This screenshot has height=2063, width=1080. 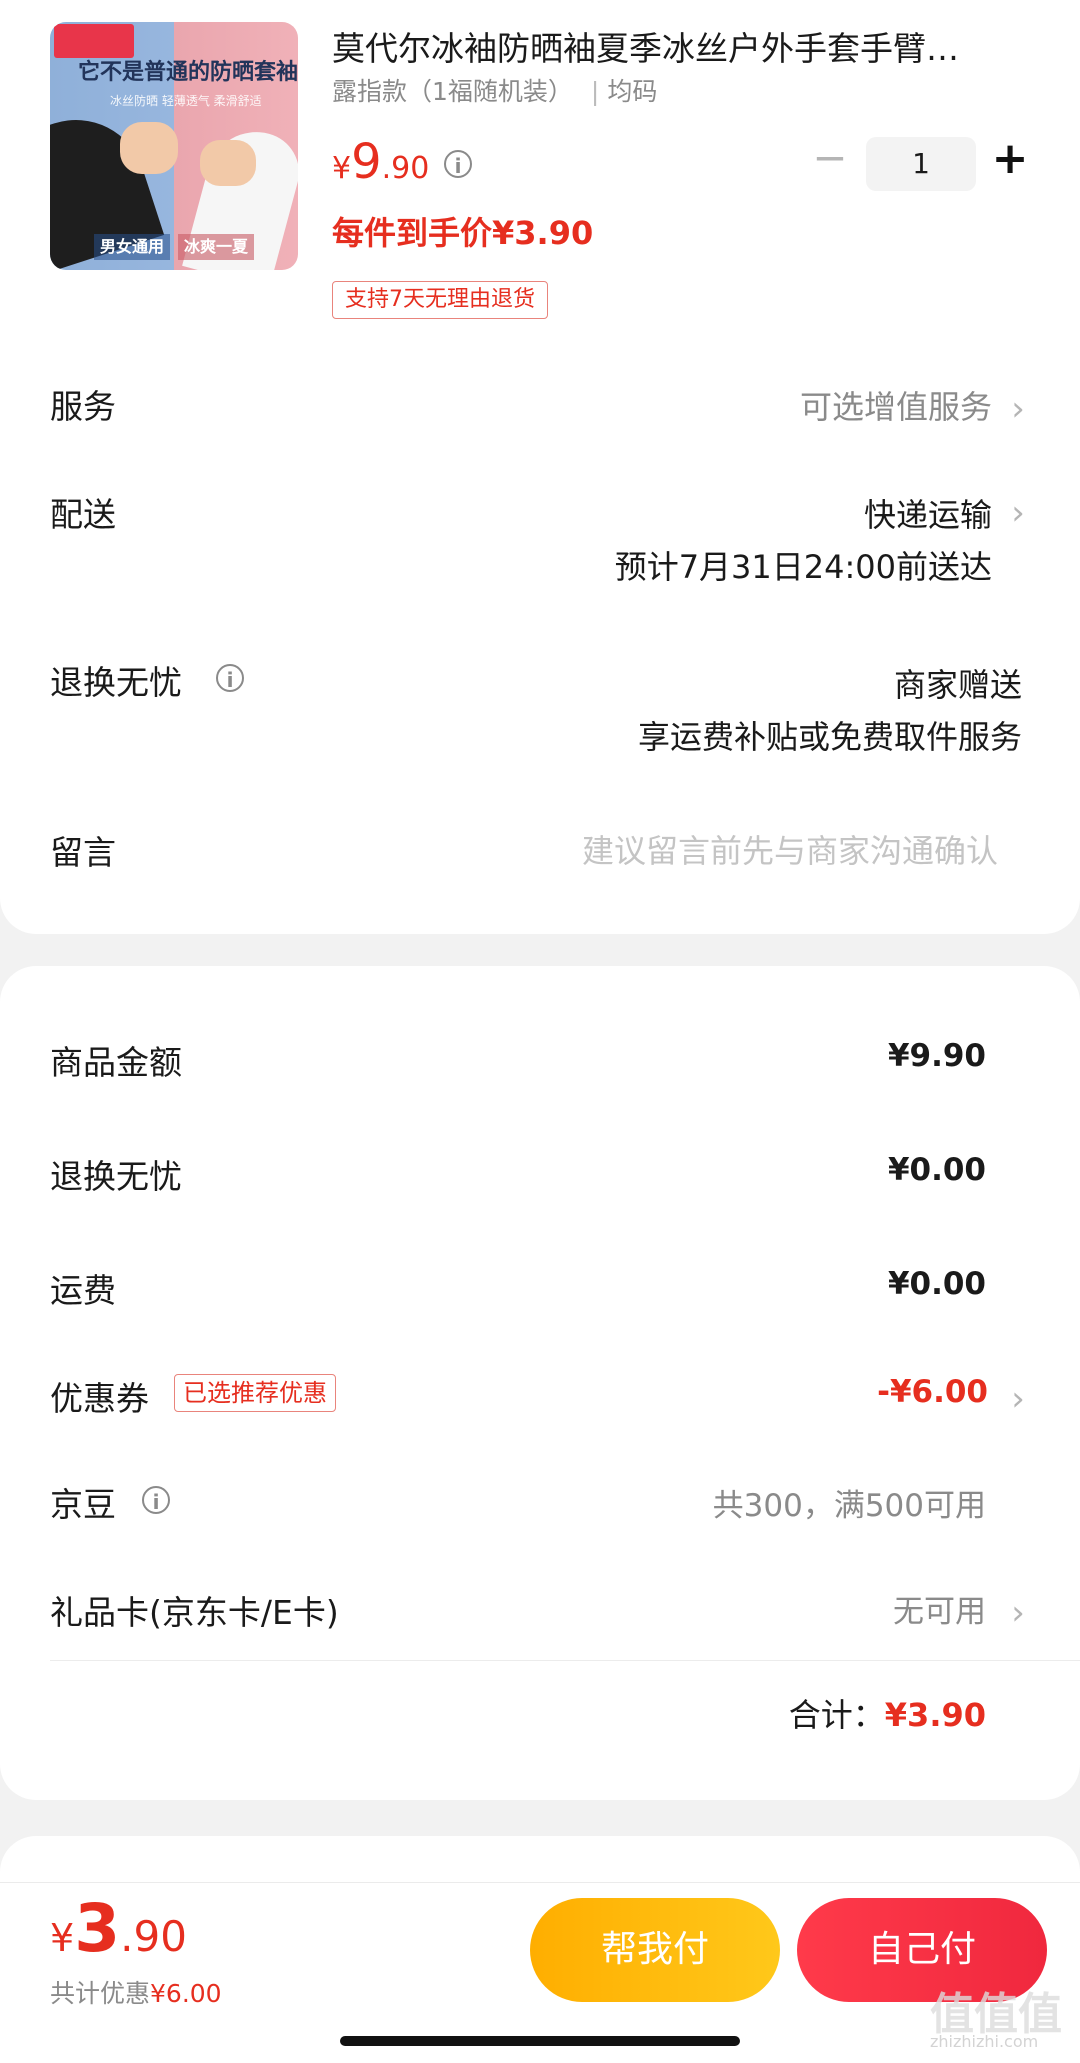 What do you see at coordinates (565, 1660) in the screenshot?
I see `divider` at bounding box center [565, 1660].